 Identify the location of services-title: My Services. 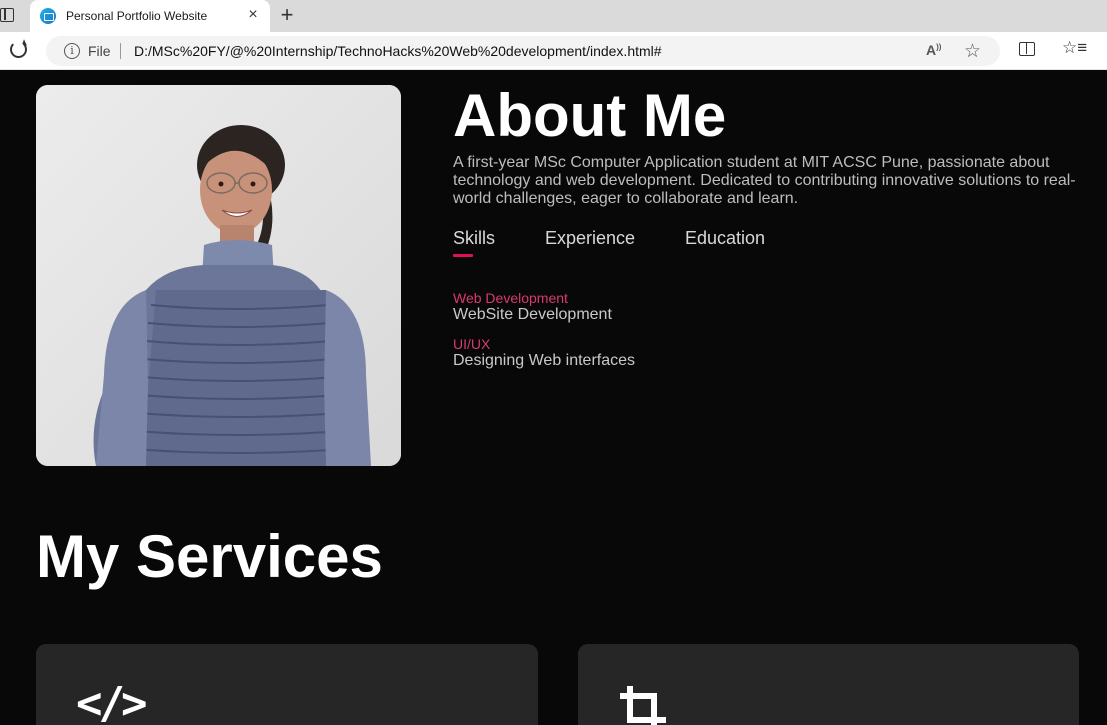
(209, 556).